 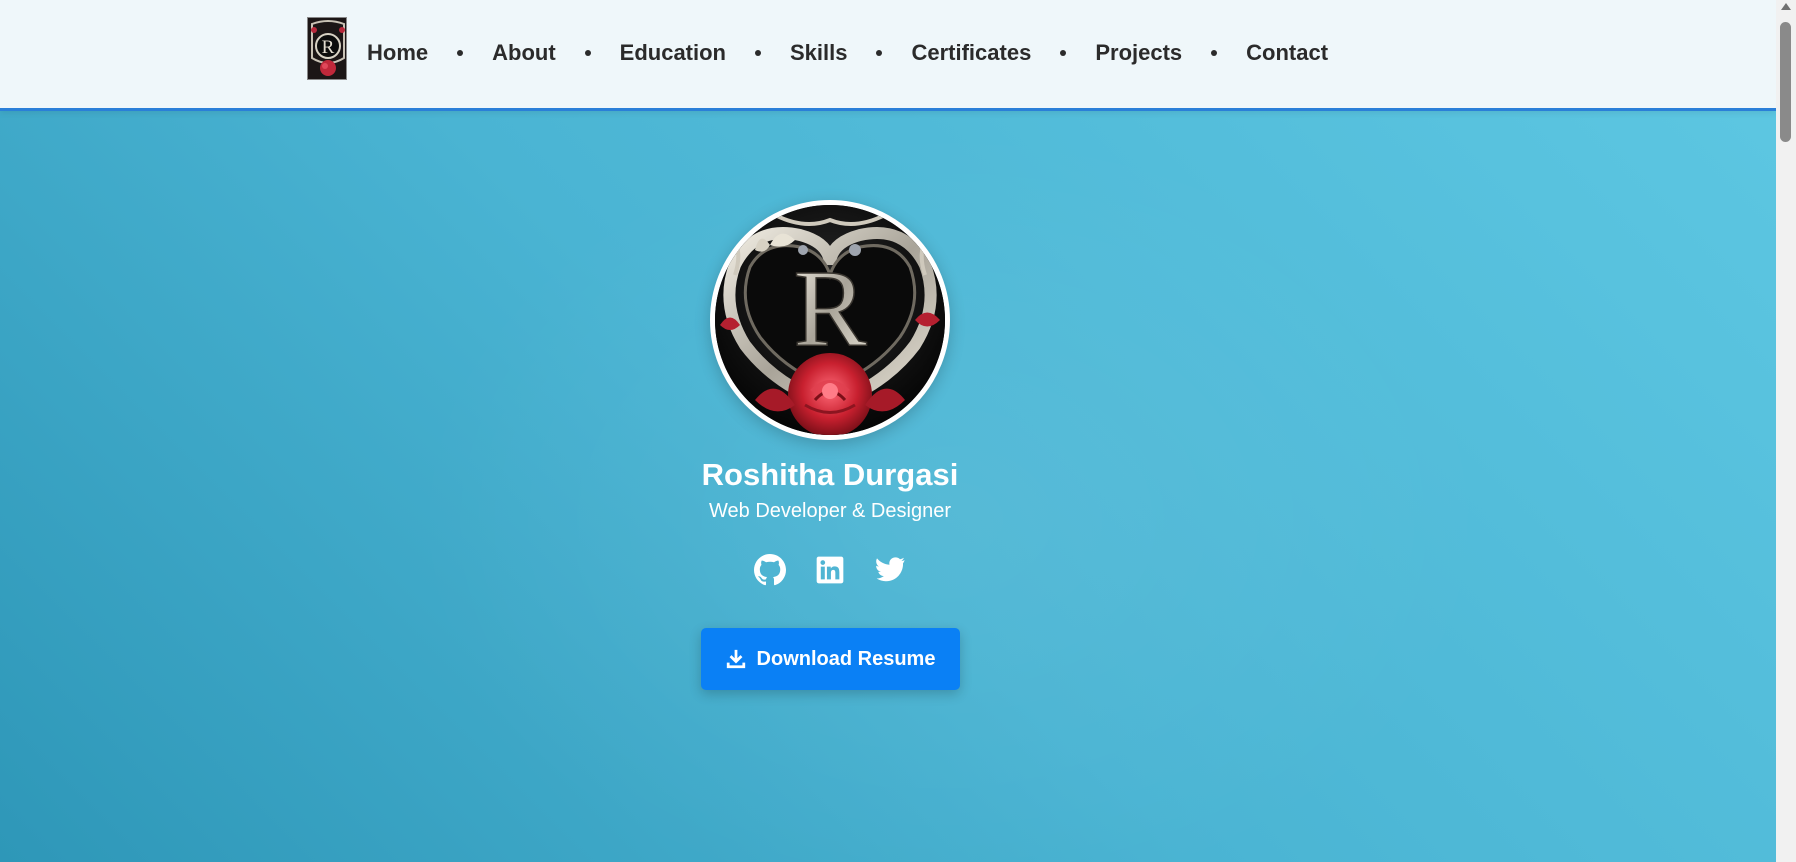 I want to click on brand-logo: R, so click(x=327, y=48).